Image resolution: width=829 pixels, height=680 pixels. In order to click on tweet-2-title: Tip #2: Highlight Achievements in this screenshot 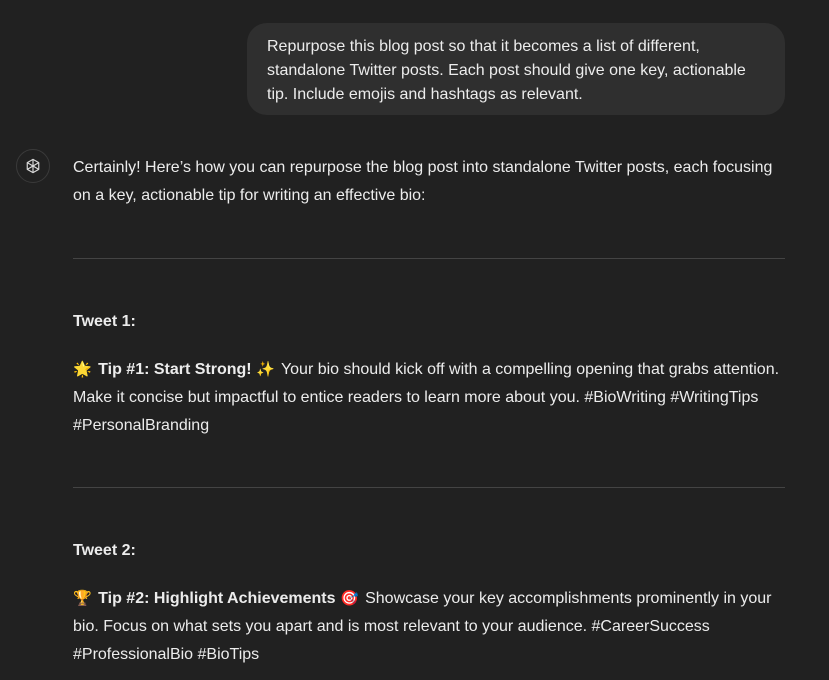, I will do `click(217, 598)`.